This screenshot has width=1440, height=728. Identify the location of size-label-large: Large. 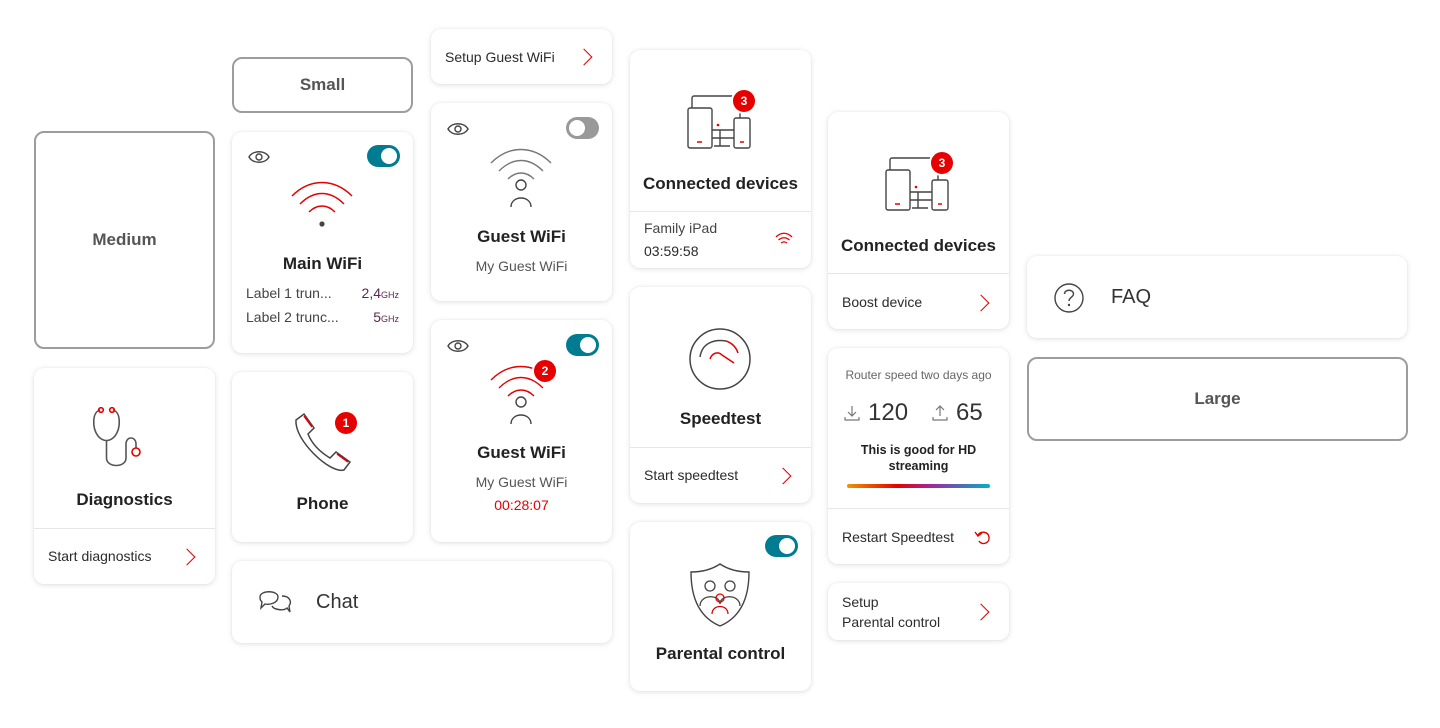
(1217, 398).